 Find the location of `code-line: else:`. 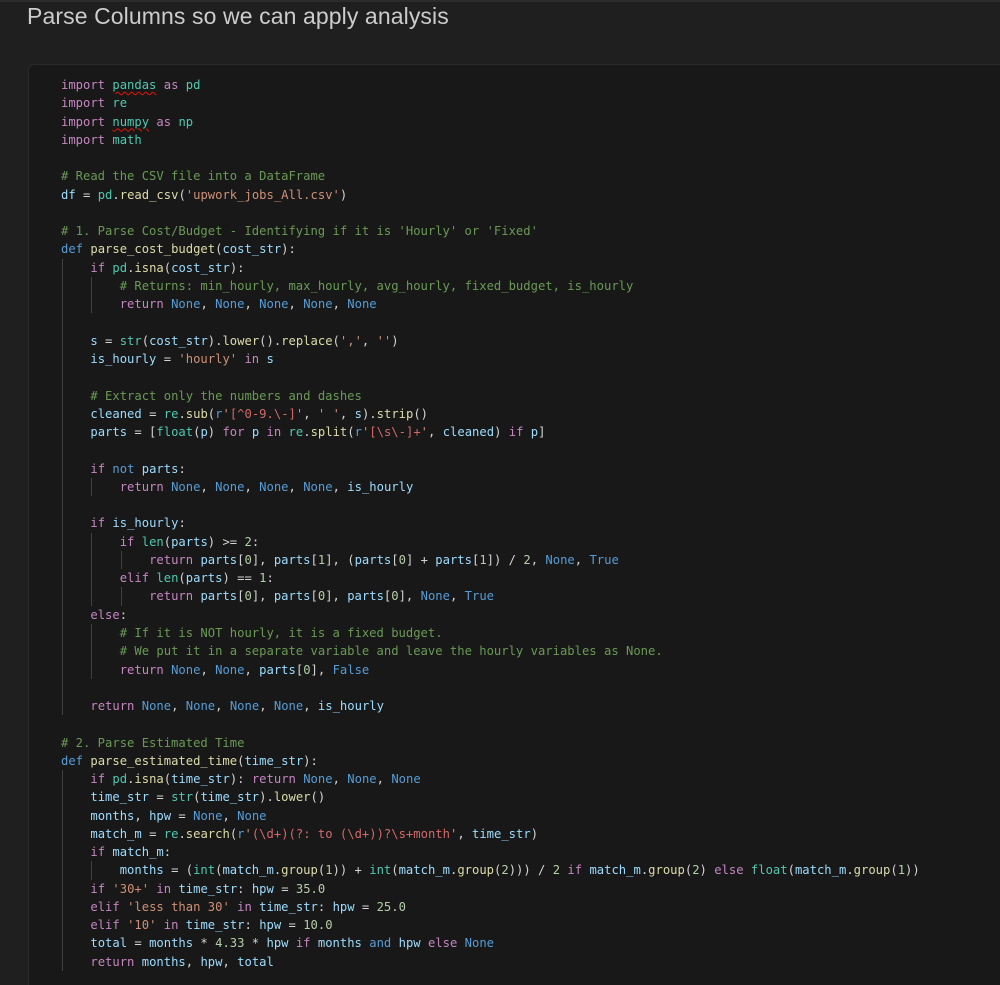

code-line: else: is located at coordinates (490, 614).